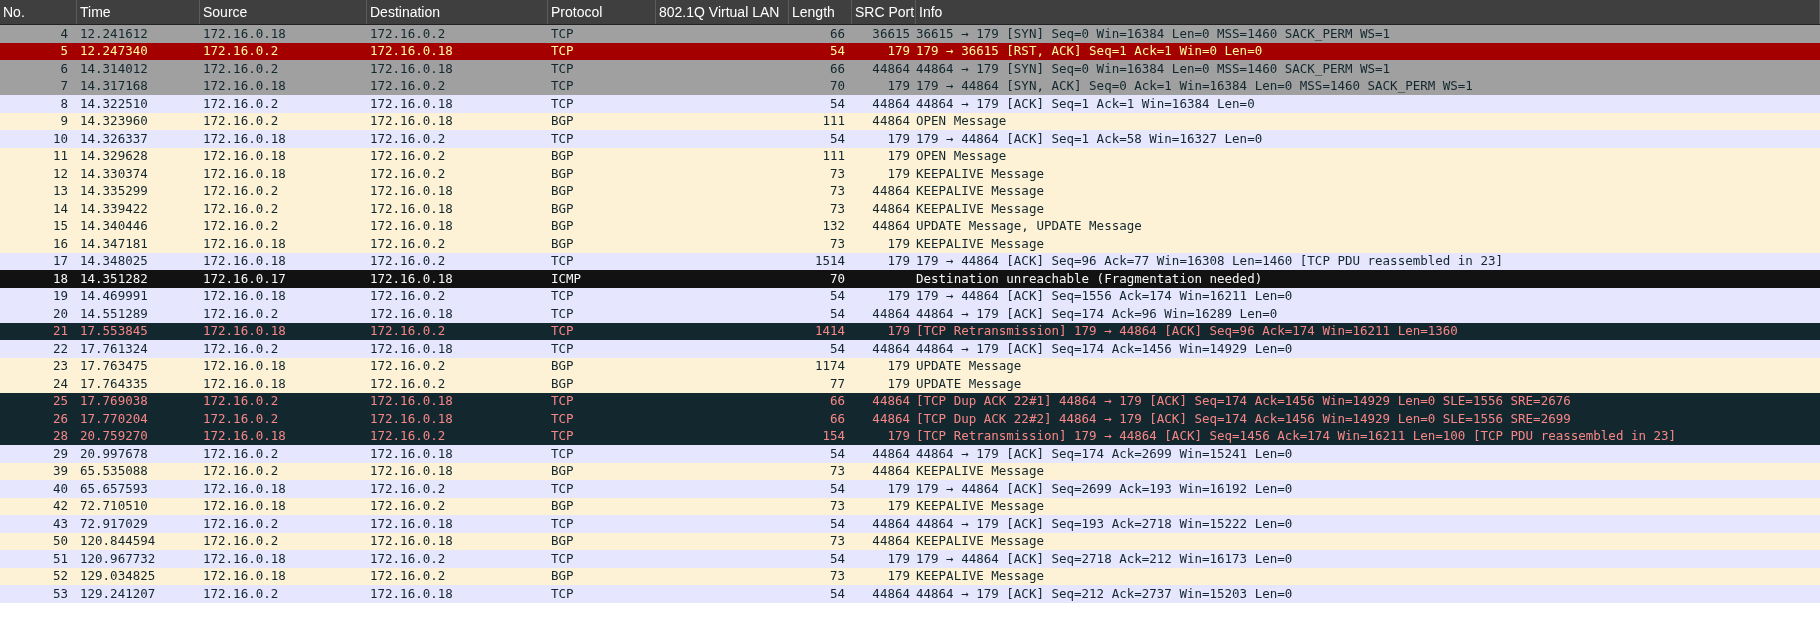 Image resolution: width=1820 pixels, height=620 pixels. Describe the element at coordinates (910, 384) in the screenshot. I see `packet-row: 24 17.764335 172.16.0.18 172.16.0.2 BGP 77 179 UPDATE Message` at that location.